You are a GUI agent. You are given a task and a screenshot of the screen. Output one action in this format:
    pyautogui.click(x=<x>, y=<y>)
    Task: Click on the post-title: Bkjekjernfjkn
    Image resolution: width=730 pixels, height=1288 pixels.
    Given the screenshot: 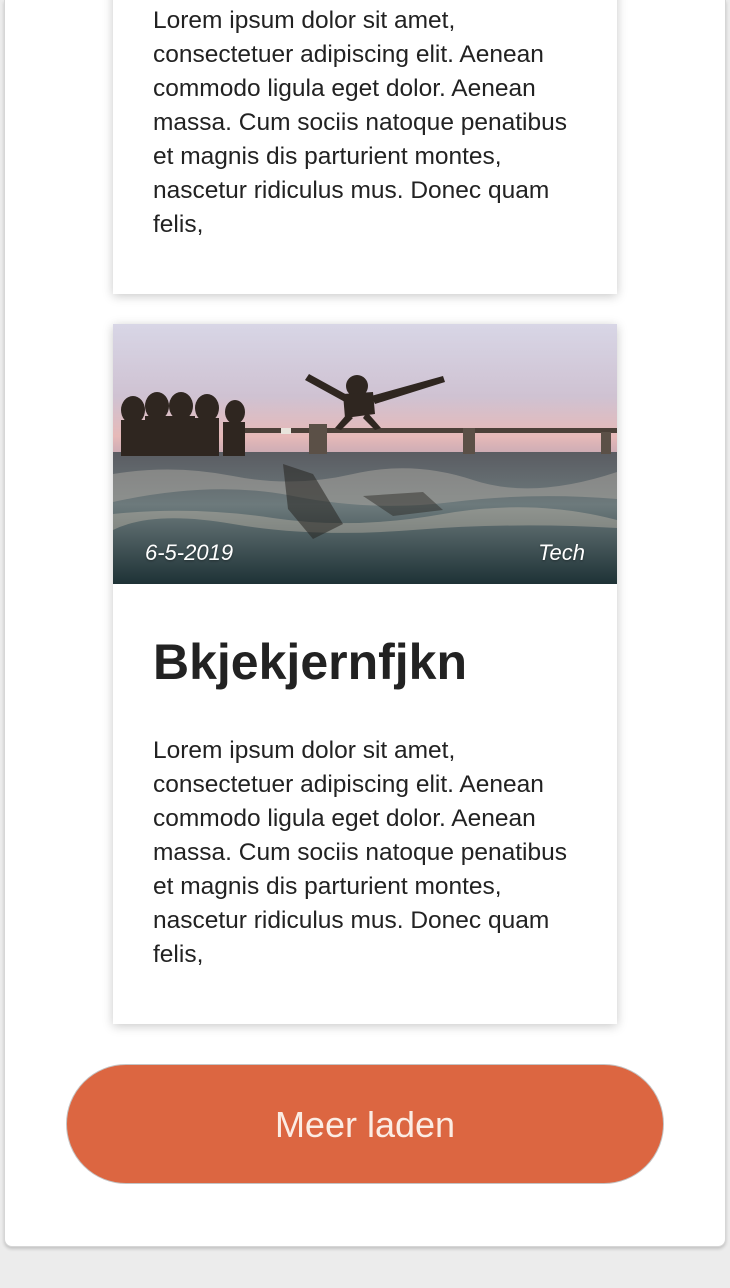 What is the action you would take?
    pyautogui.click(x=375, y=662)
    